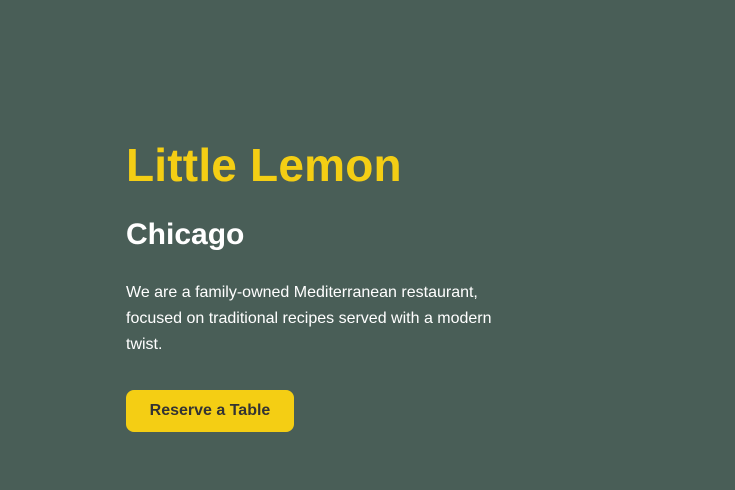 Image resolution: width=735 pixels, height=490 pixels. What do you see at coordinates (185, 234) in the screenshot?
I see `restaurant-location: Chicago` at bounding box center [185, 234].